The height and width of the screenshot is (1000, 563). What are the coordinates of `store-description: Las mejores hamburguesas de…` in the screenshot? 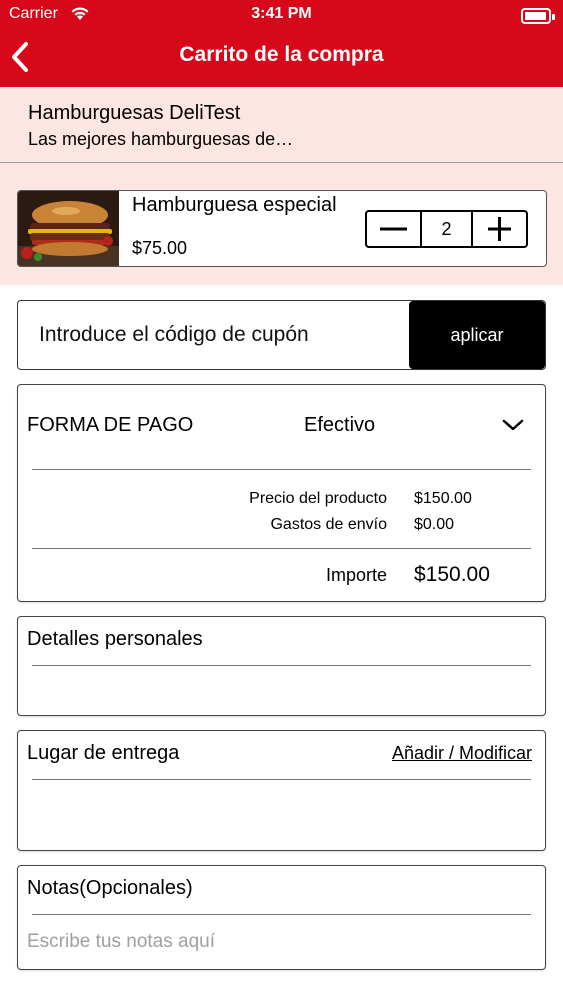 It's located at (161, 139).